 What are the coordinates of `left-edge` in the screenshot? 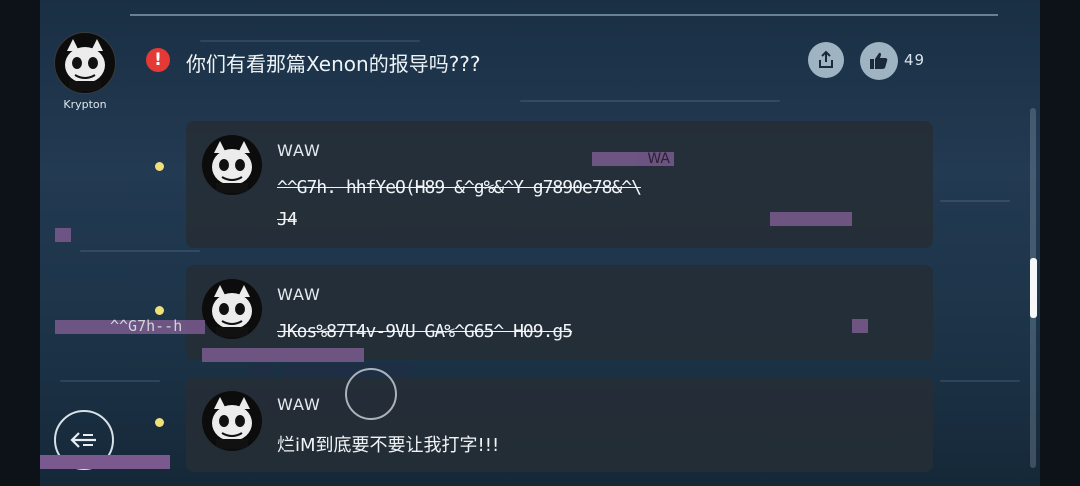 It's located at (20, 243).